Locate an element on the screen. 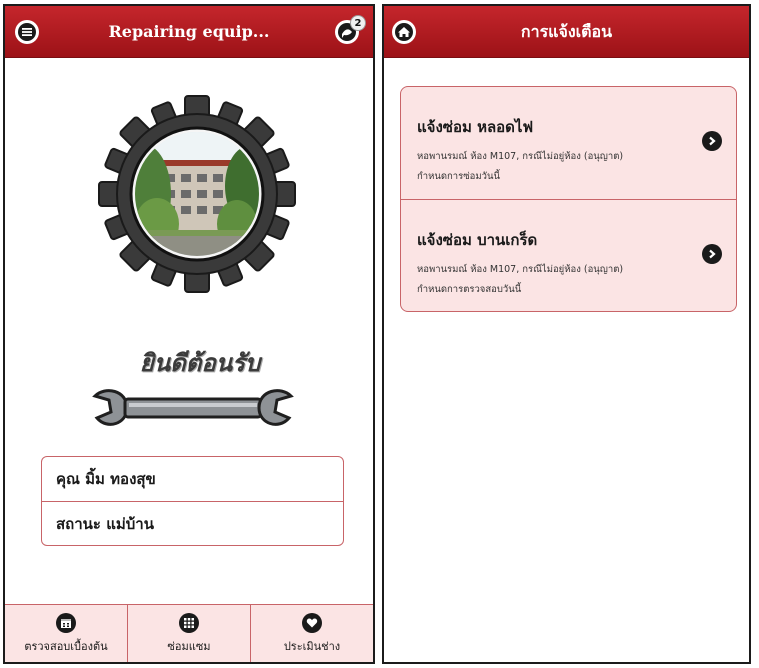 The width and height of the screenshot is (759, 668). app-header: Repairing equip... 2 is located at coordinates (189, 32).